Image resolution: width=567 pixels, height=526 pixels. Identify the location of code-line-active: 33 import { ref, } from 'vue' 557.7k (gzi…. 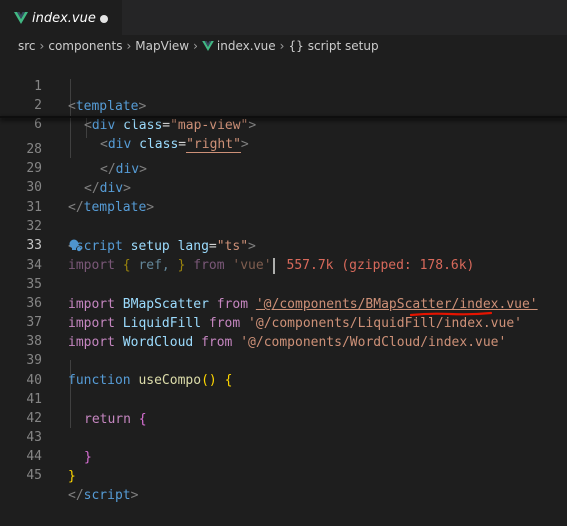
(283, 245).